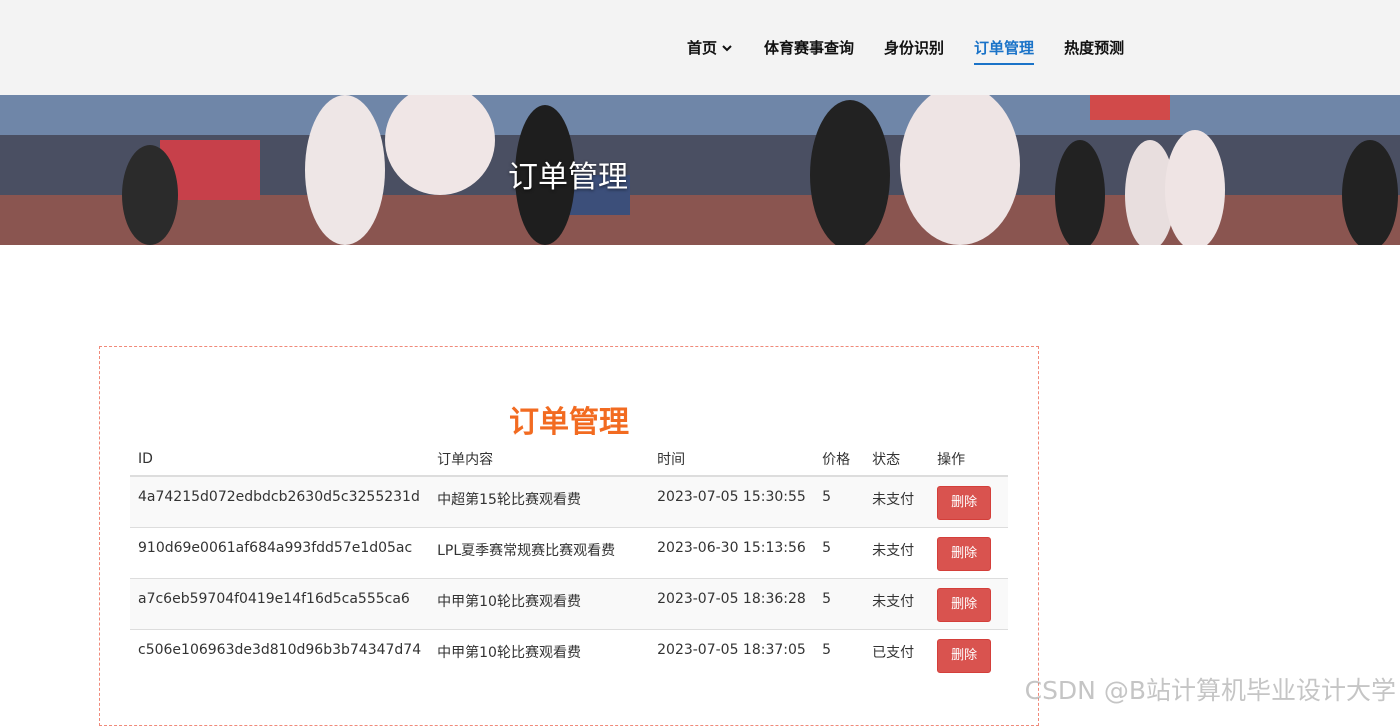 The width and height of the screenshot is (1400, 726). I want to click on nav-item-label: 首页, so click(702, 48).